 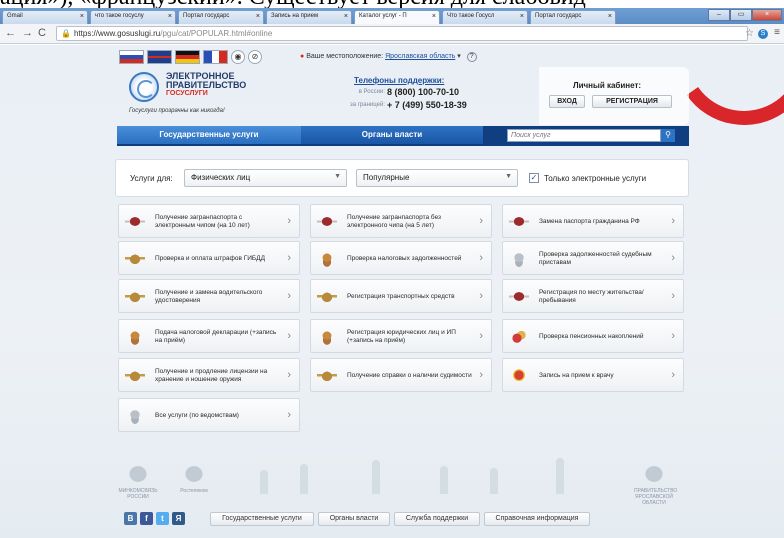 What do you see at coordinates (408, 105) in the screenshot?
I see `support-row: за границей: + 7 (499) 550-18-39` at bounding box center [408, 105].